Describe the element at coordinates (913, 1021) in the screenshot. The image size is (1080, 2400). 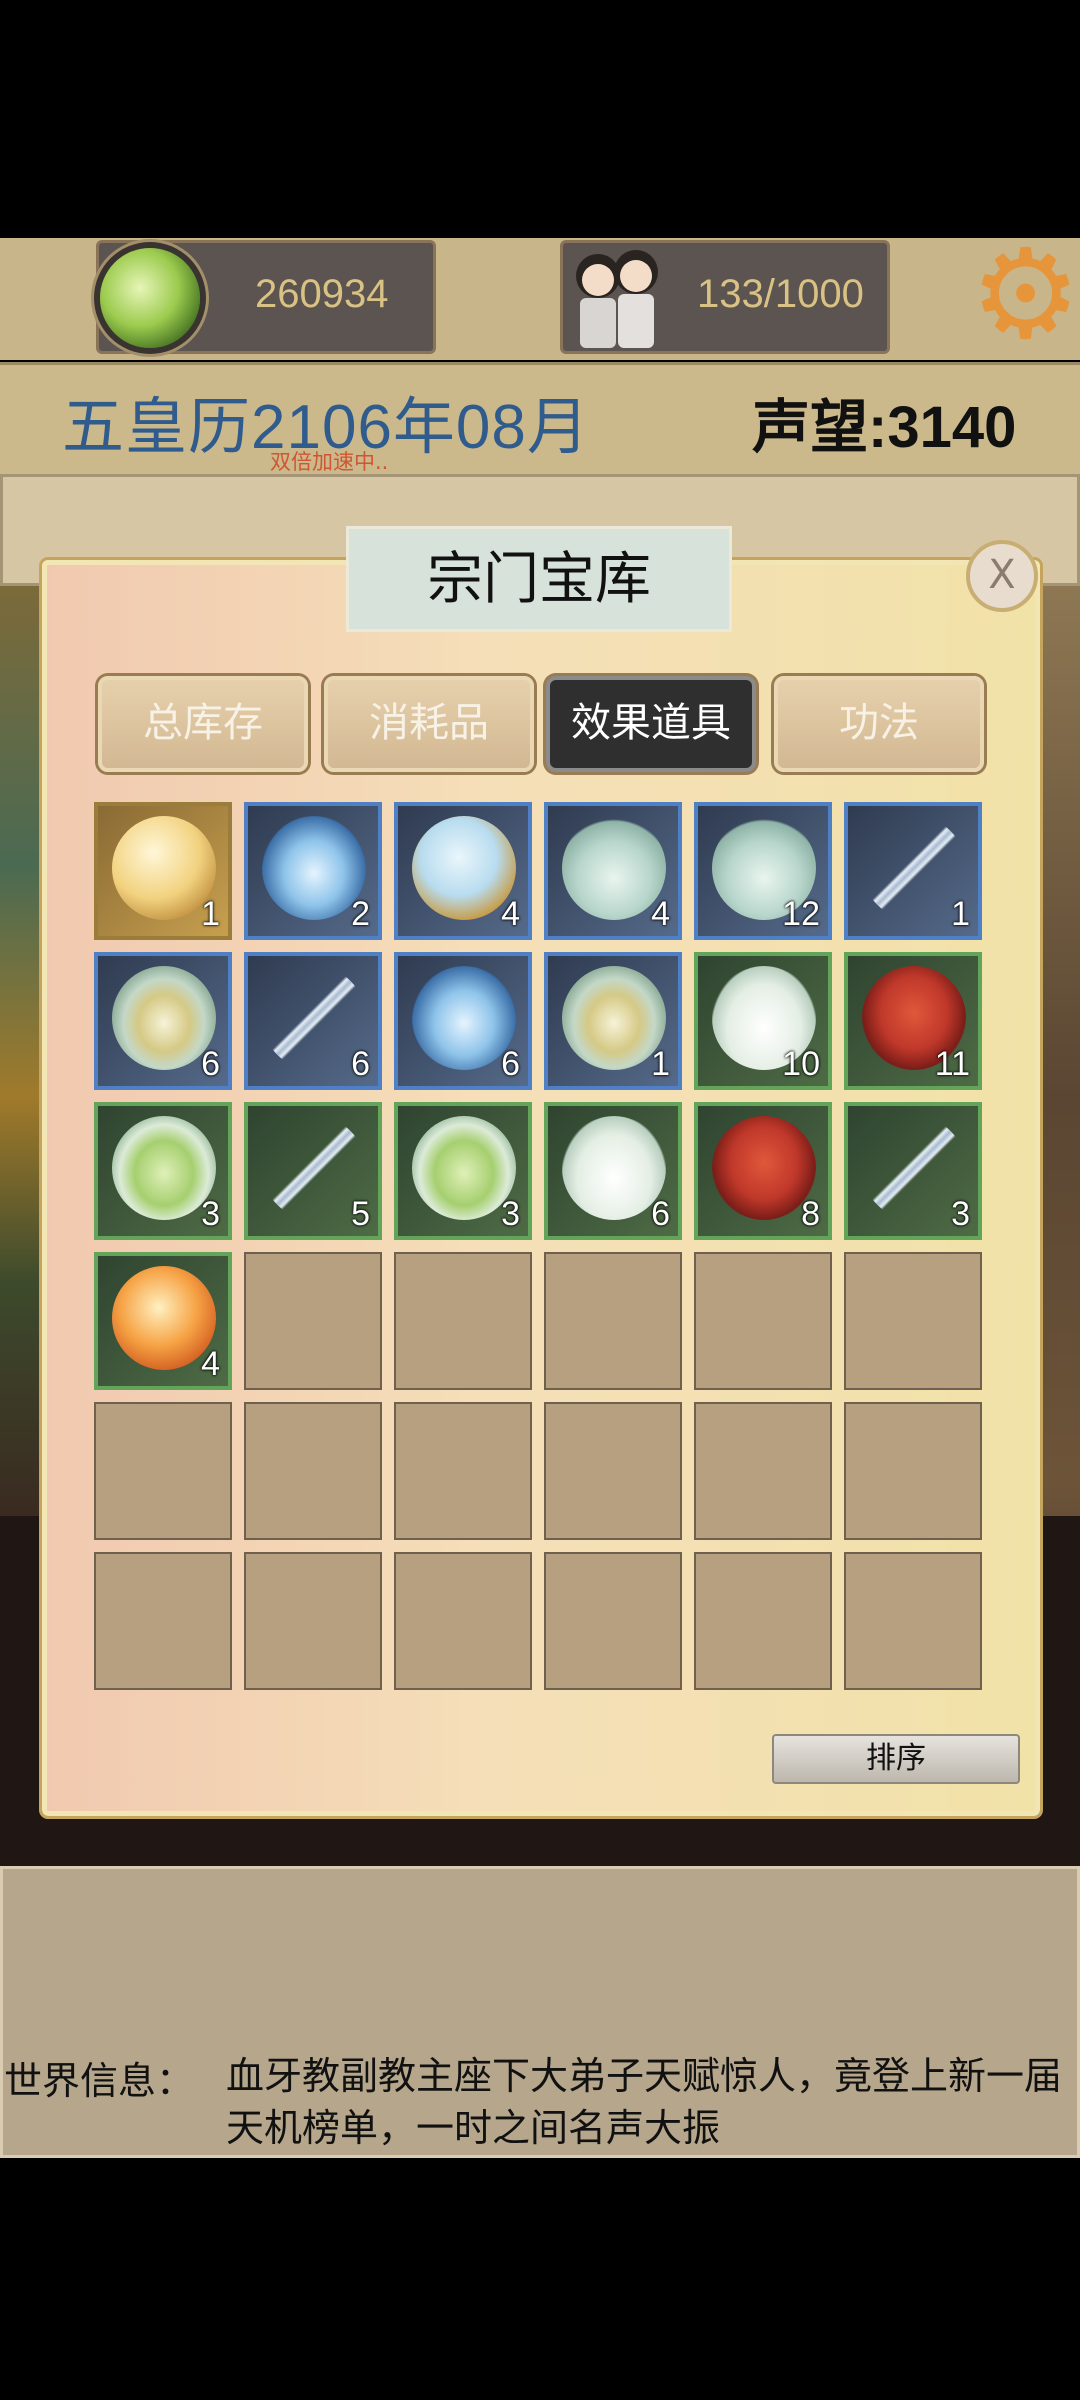
I see `inventory-slot-red-rice: 11` at that location.